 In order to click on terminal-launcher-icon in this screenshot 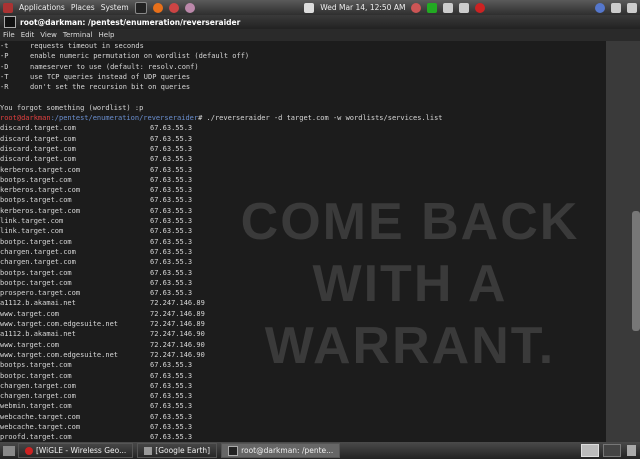, I will do `click(140, 7)`.